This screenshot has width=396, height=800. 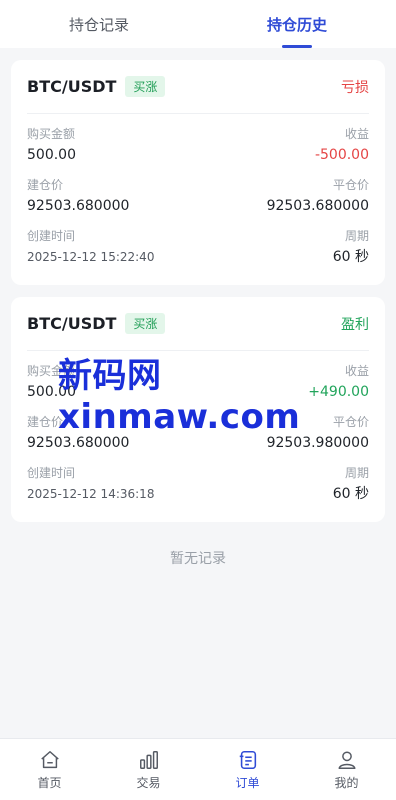 I want to click on pnl-value: -500.00, so click(x=341, y=155).